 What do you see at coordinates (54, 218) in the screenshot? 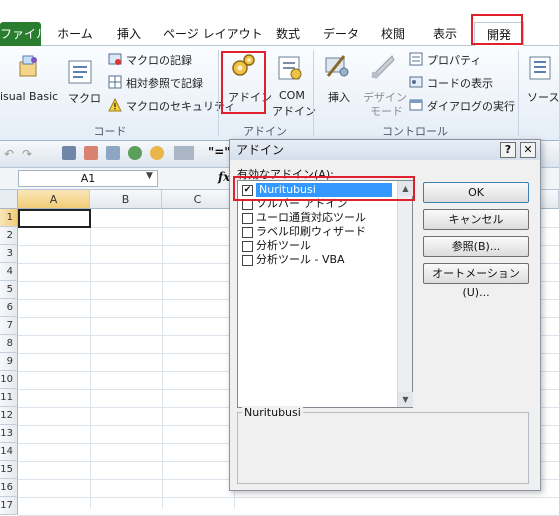
I see `active-cell-a1` at bounding box center [54, 218].